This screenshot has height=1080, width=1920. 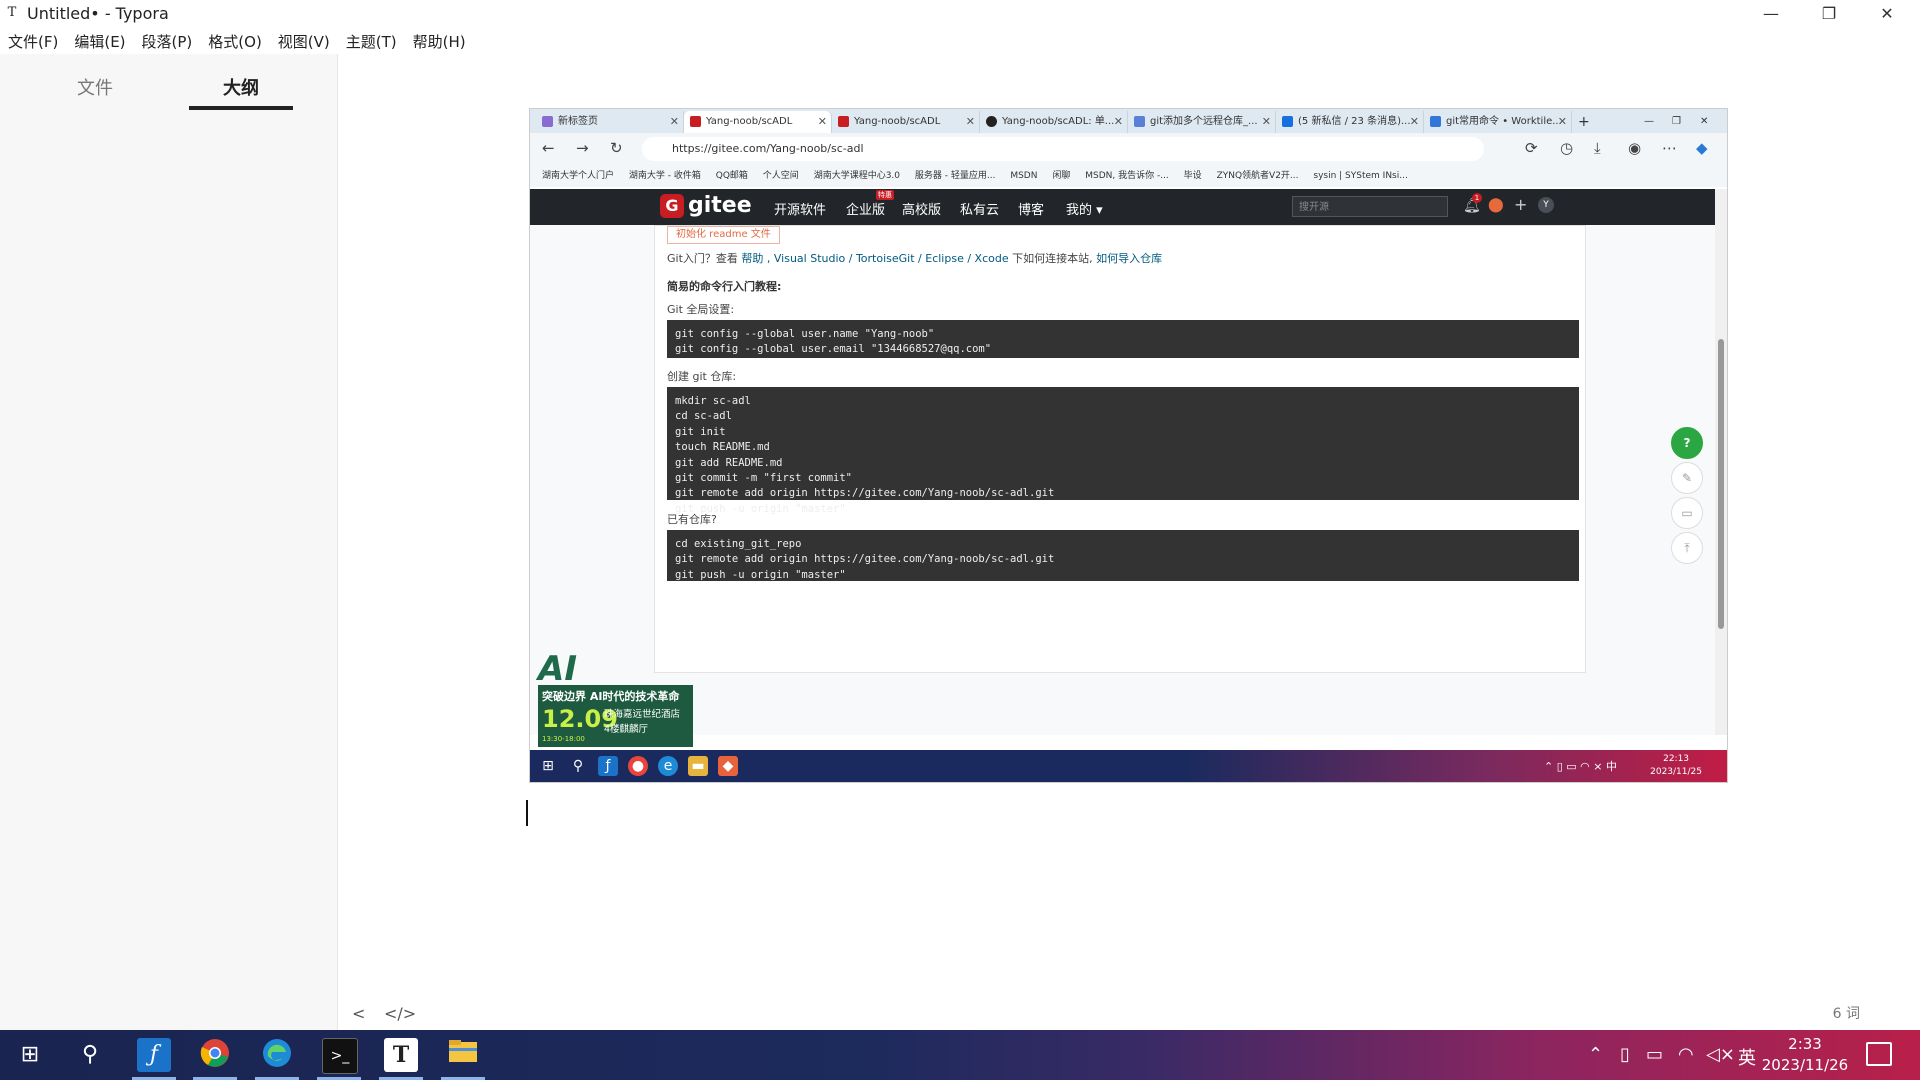 I want to click on ime-indicator: 英, so click(x=1747, y=1057).